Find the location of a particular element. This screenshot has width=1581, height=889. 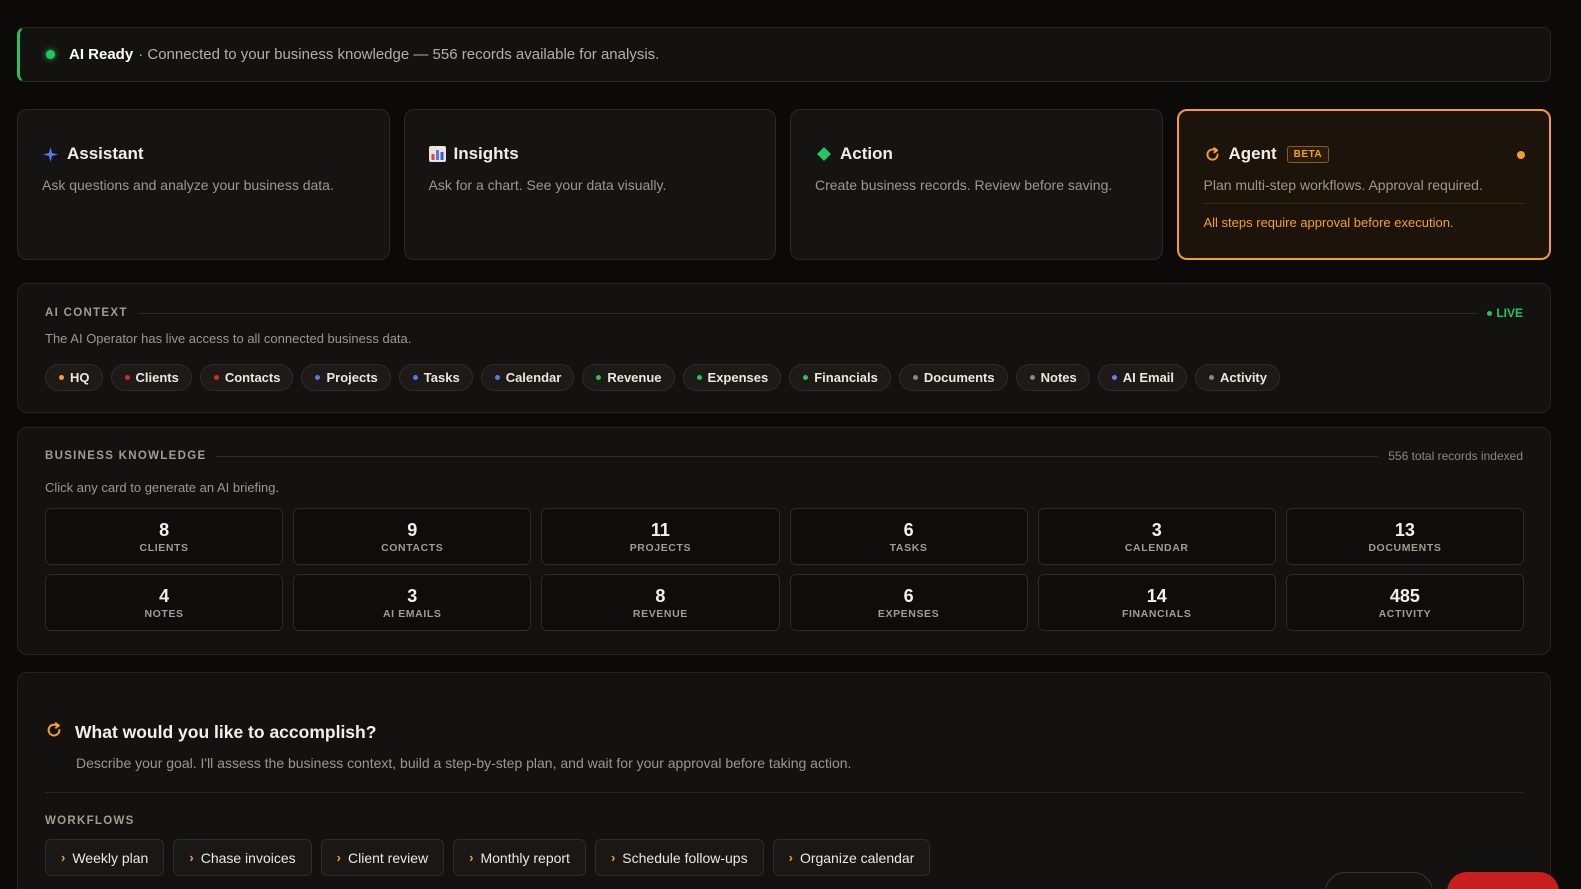

stat-value: 6 is located at coordinates (908, 529).